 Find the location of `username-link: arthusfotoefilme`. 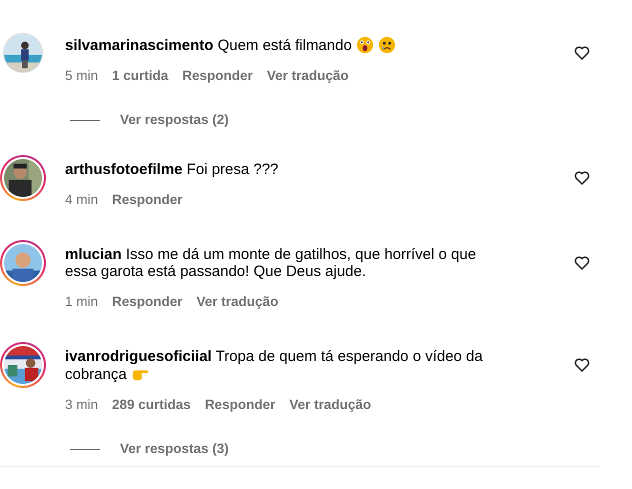

username-link: arthusfotoefilme is located at coordinates (124, 169).